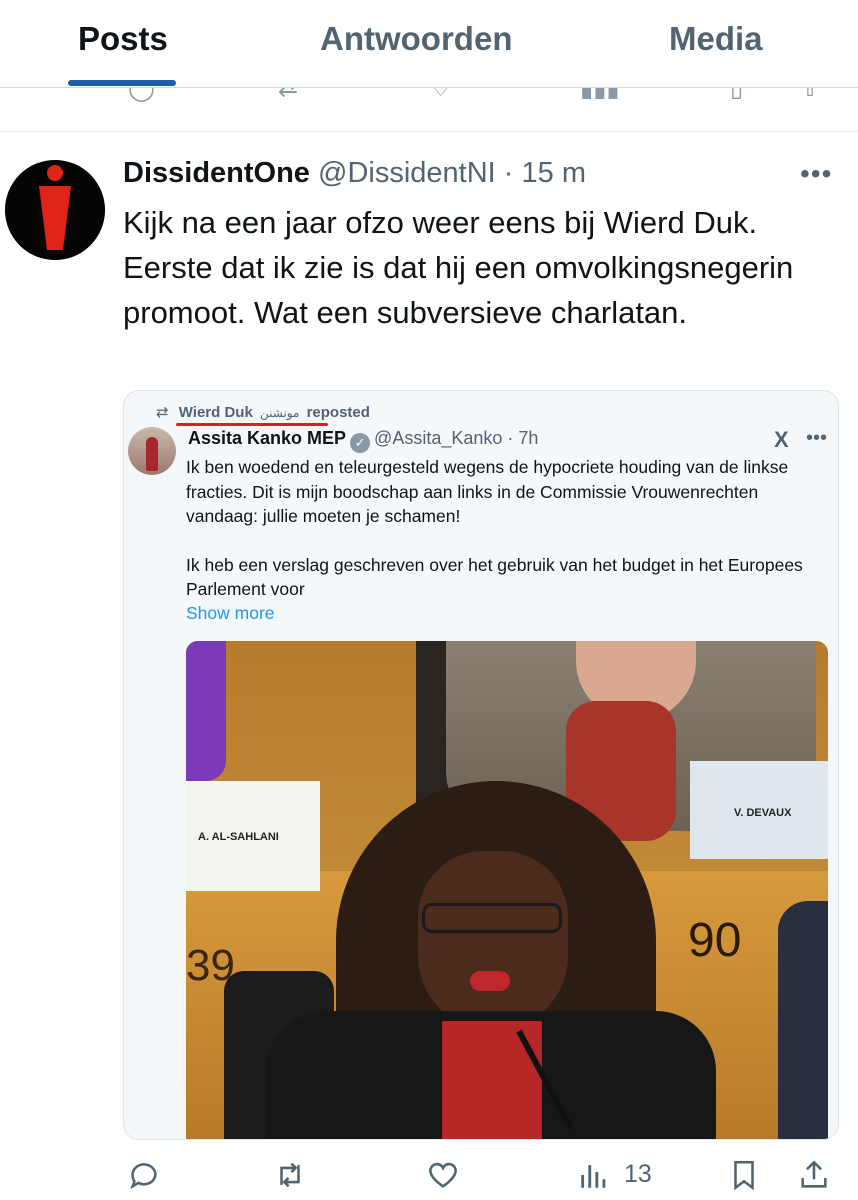 This screenshot has width=858, height=1200. Describe the element at coordinates (429, 131) in the screenshot. I see `tweet-separator` at that location.